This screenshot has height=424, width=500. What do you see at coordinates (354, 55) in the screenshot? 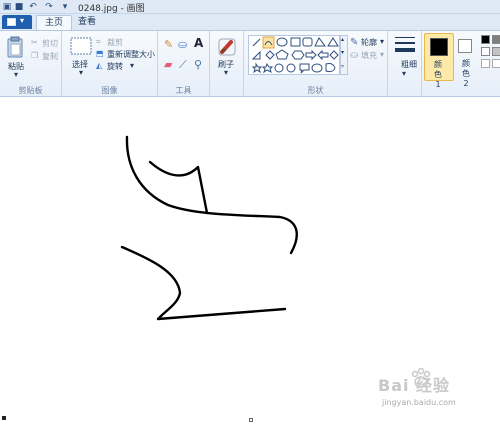
I see `fill-icon: ⛀` at bounding box center [354, 55].